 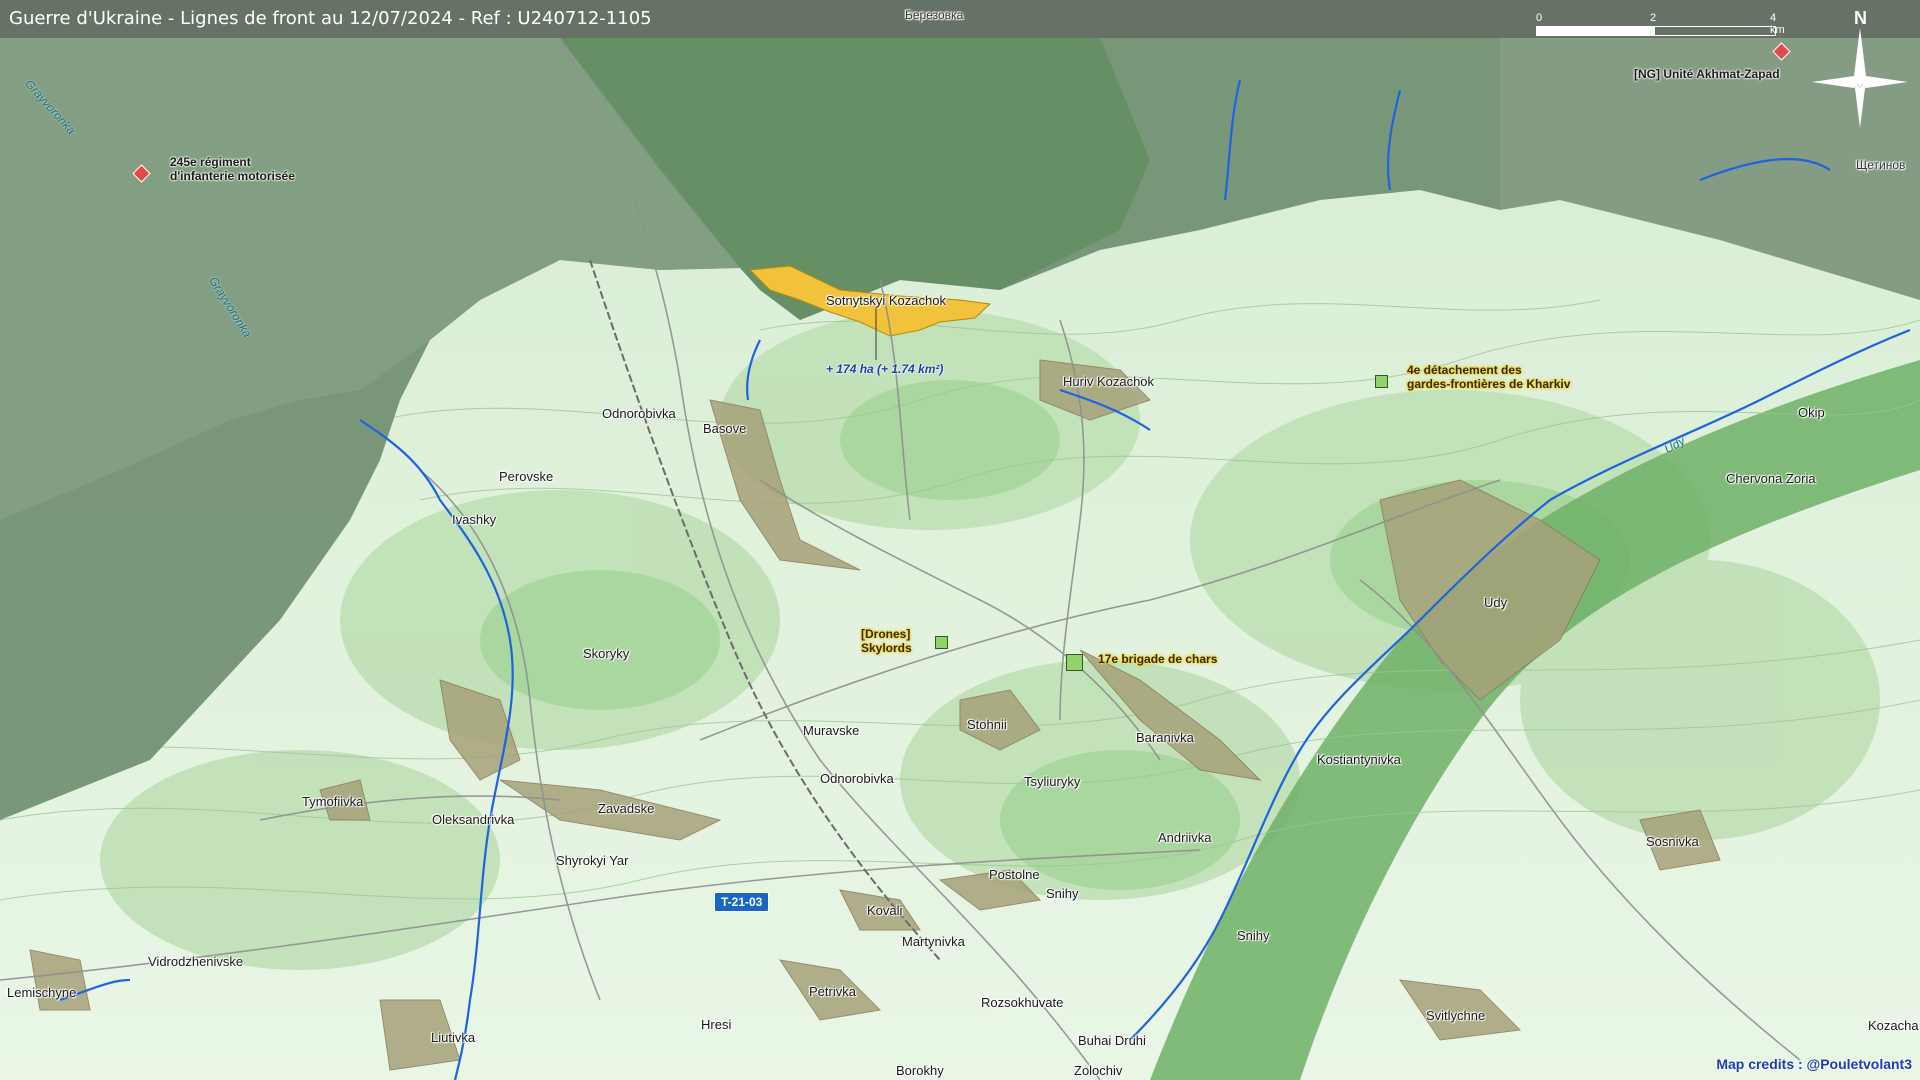 I want to click on settlement-label: Vidrodzhenivske, so click(x=196, y=961).